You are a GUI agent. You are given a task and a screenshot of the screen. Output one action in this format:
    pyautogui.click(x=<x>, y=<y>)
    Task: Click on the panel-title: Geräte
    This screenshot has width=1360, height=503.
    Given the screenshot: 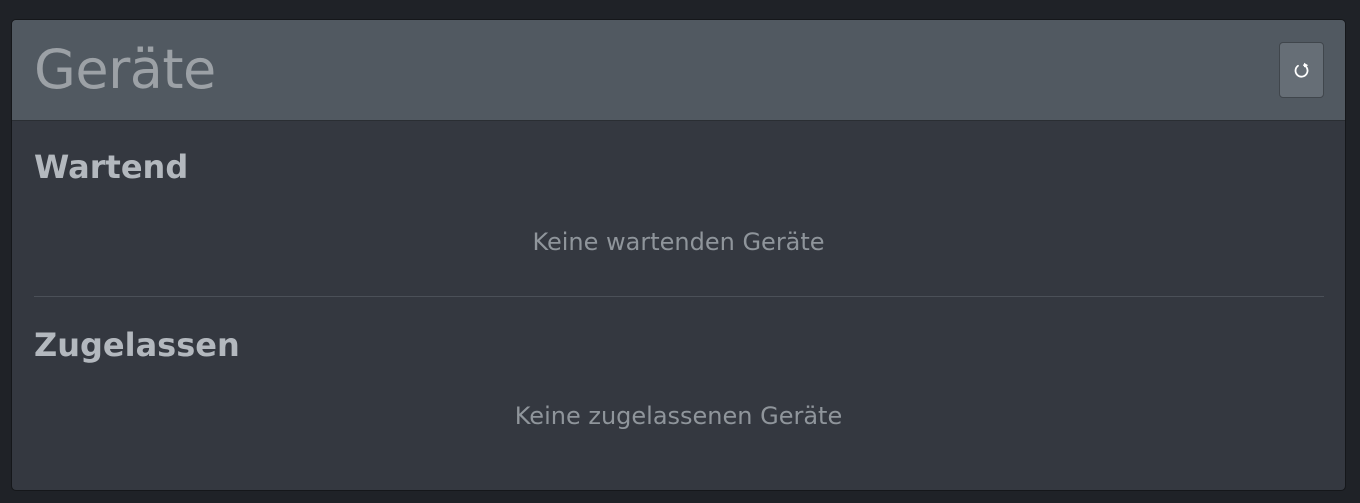 What is the action you would take?
    pyautogui.click(x=125, y=69)
    